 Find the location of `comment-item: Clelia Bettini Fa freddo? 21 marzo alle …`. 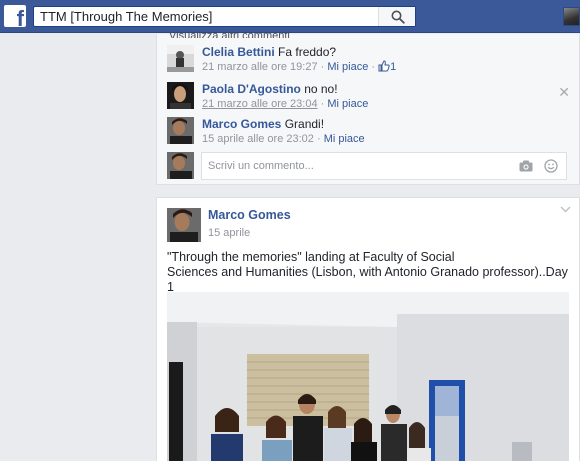

comment-item: Clelia Bettini Fa freddo? 21 marzo alle … is located at coordinates (369, 59).